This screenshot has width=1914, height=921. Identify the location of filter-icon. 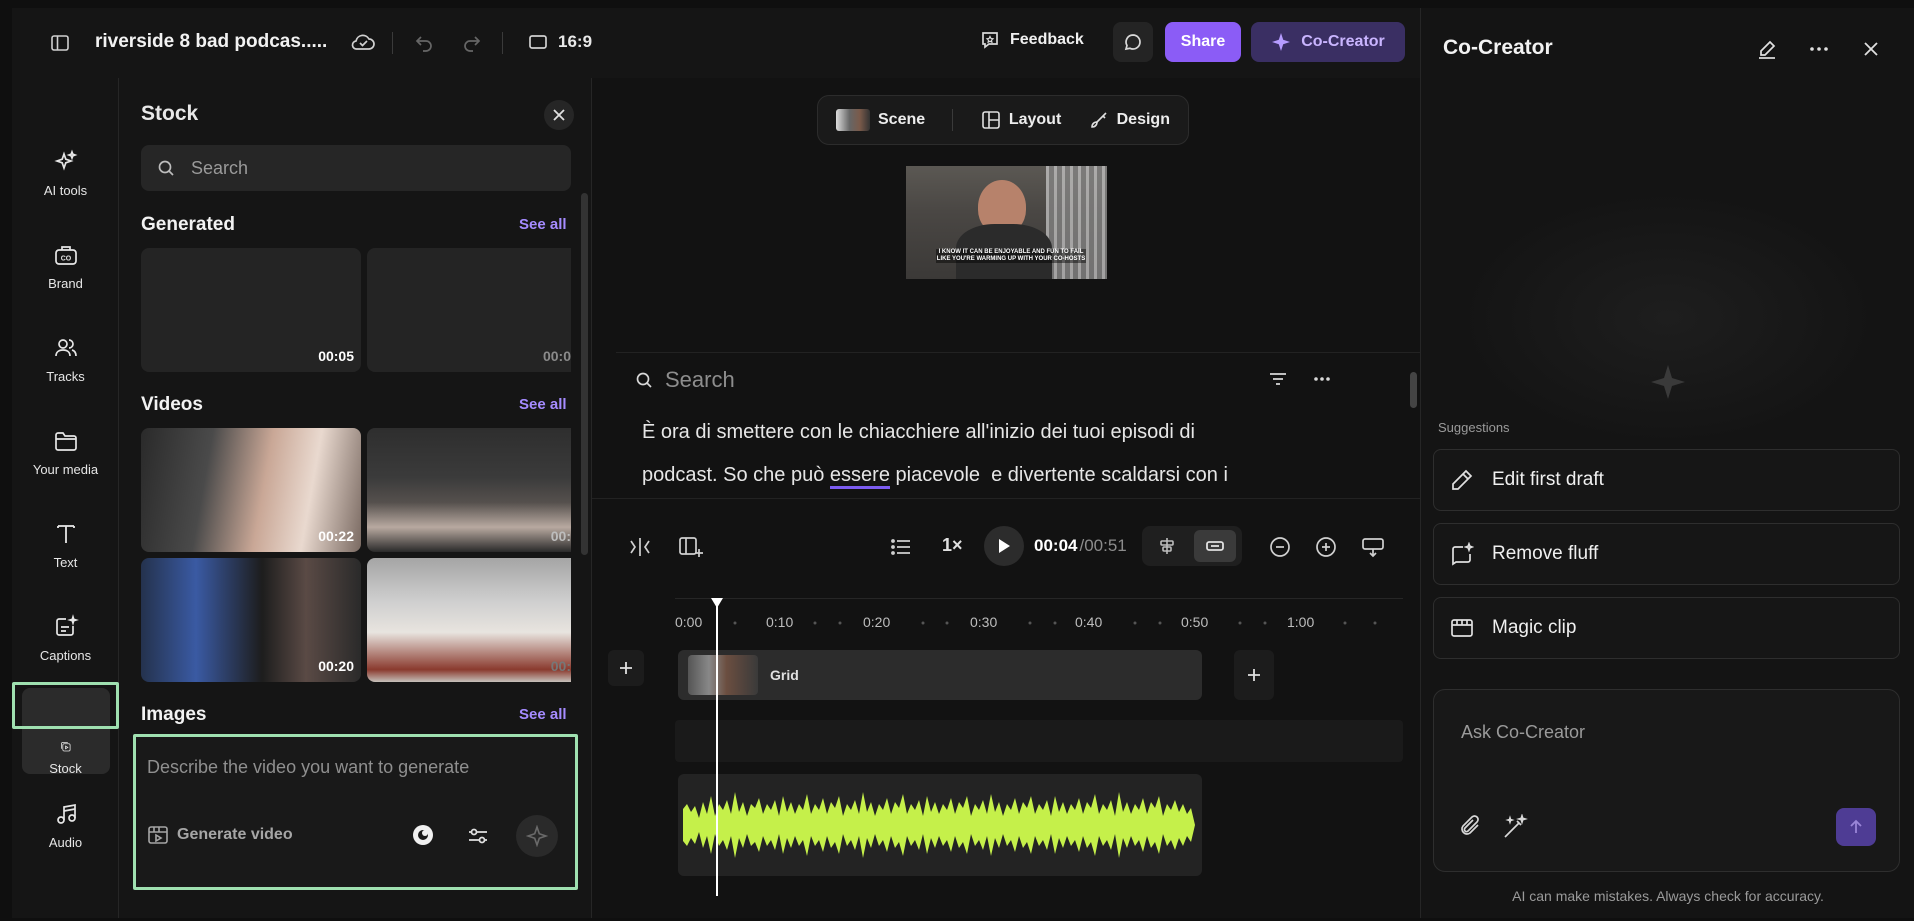
(1278, 379).